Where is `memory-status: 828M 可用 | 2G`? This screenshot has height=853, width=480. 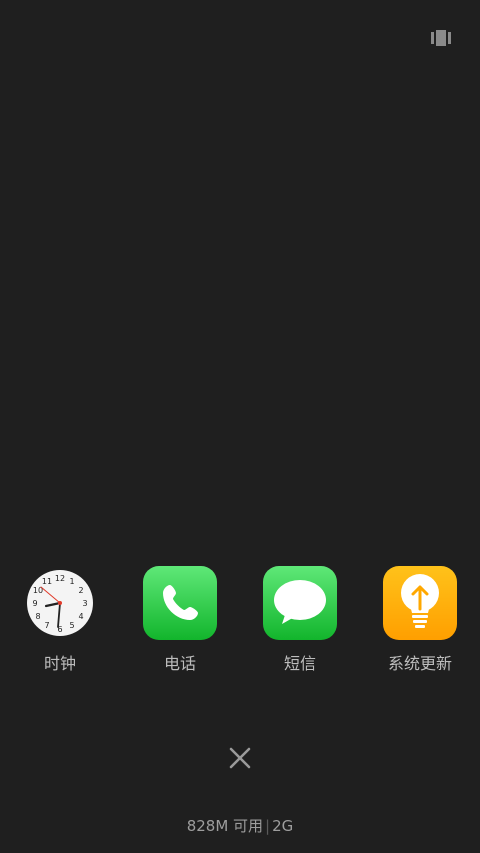 memory-status: 828M 可用 | 2G is located at coordinates (240, 825).